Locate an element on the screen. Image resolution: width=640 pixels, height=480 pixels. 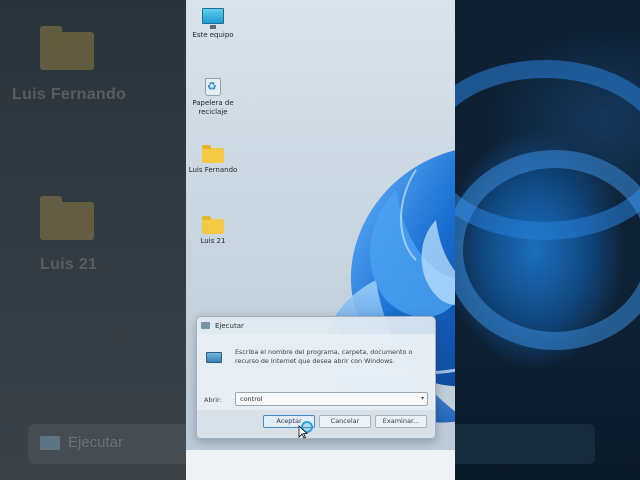
blurred-run-dialog: Ejecutar is located at coordinates (107, 444).